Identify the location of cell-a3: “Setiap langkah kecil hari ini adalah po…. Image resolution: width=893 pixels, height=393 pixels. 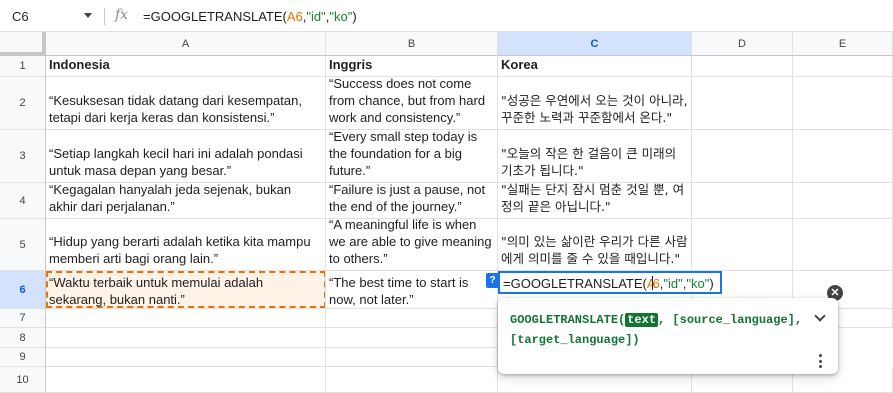
(186, 156).